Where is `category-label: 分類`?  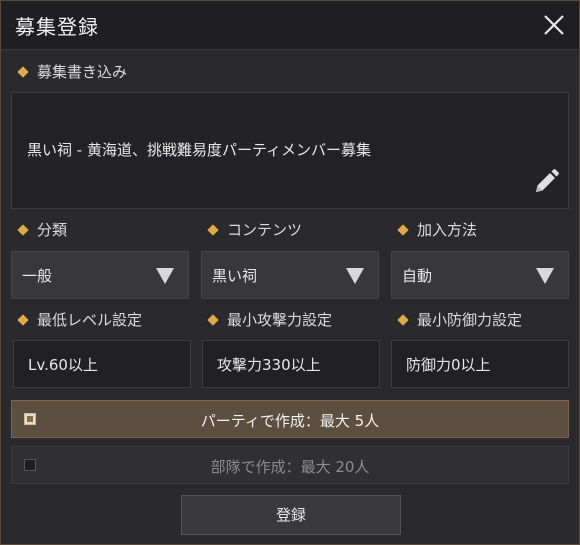 category-label: 分類 is located at coordinates (42, 229).